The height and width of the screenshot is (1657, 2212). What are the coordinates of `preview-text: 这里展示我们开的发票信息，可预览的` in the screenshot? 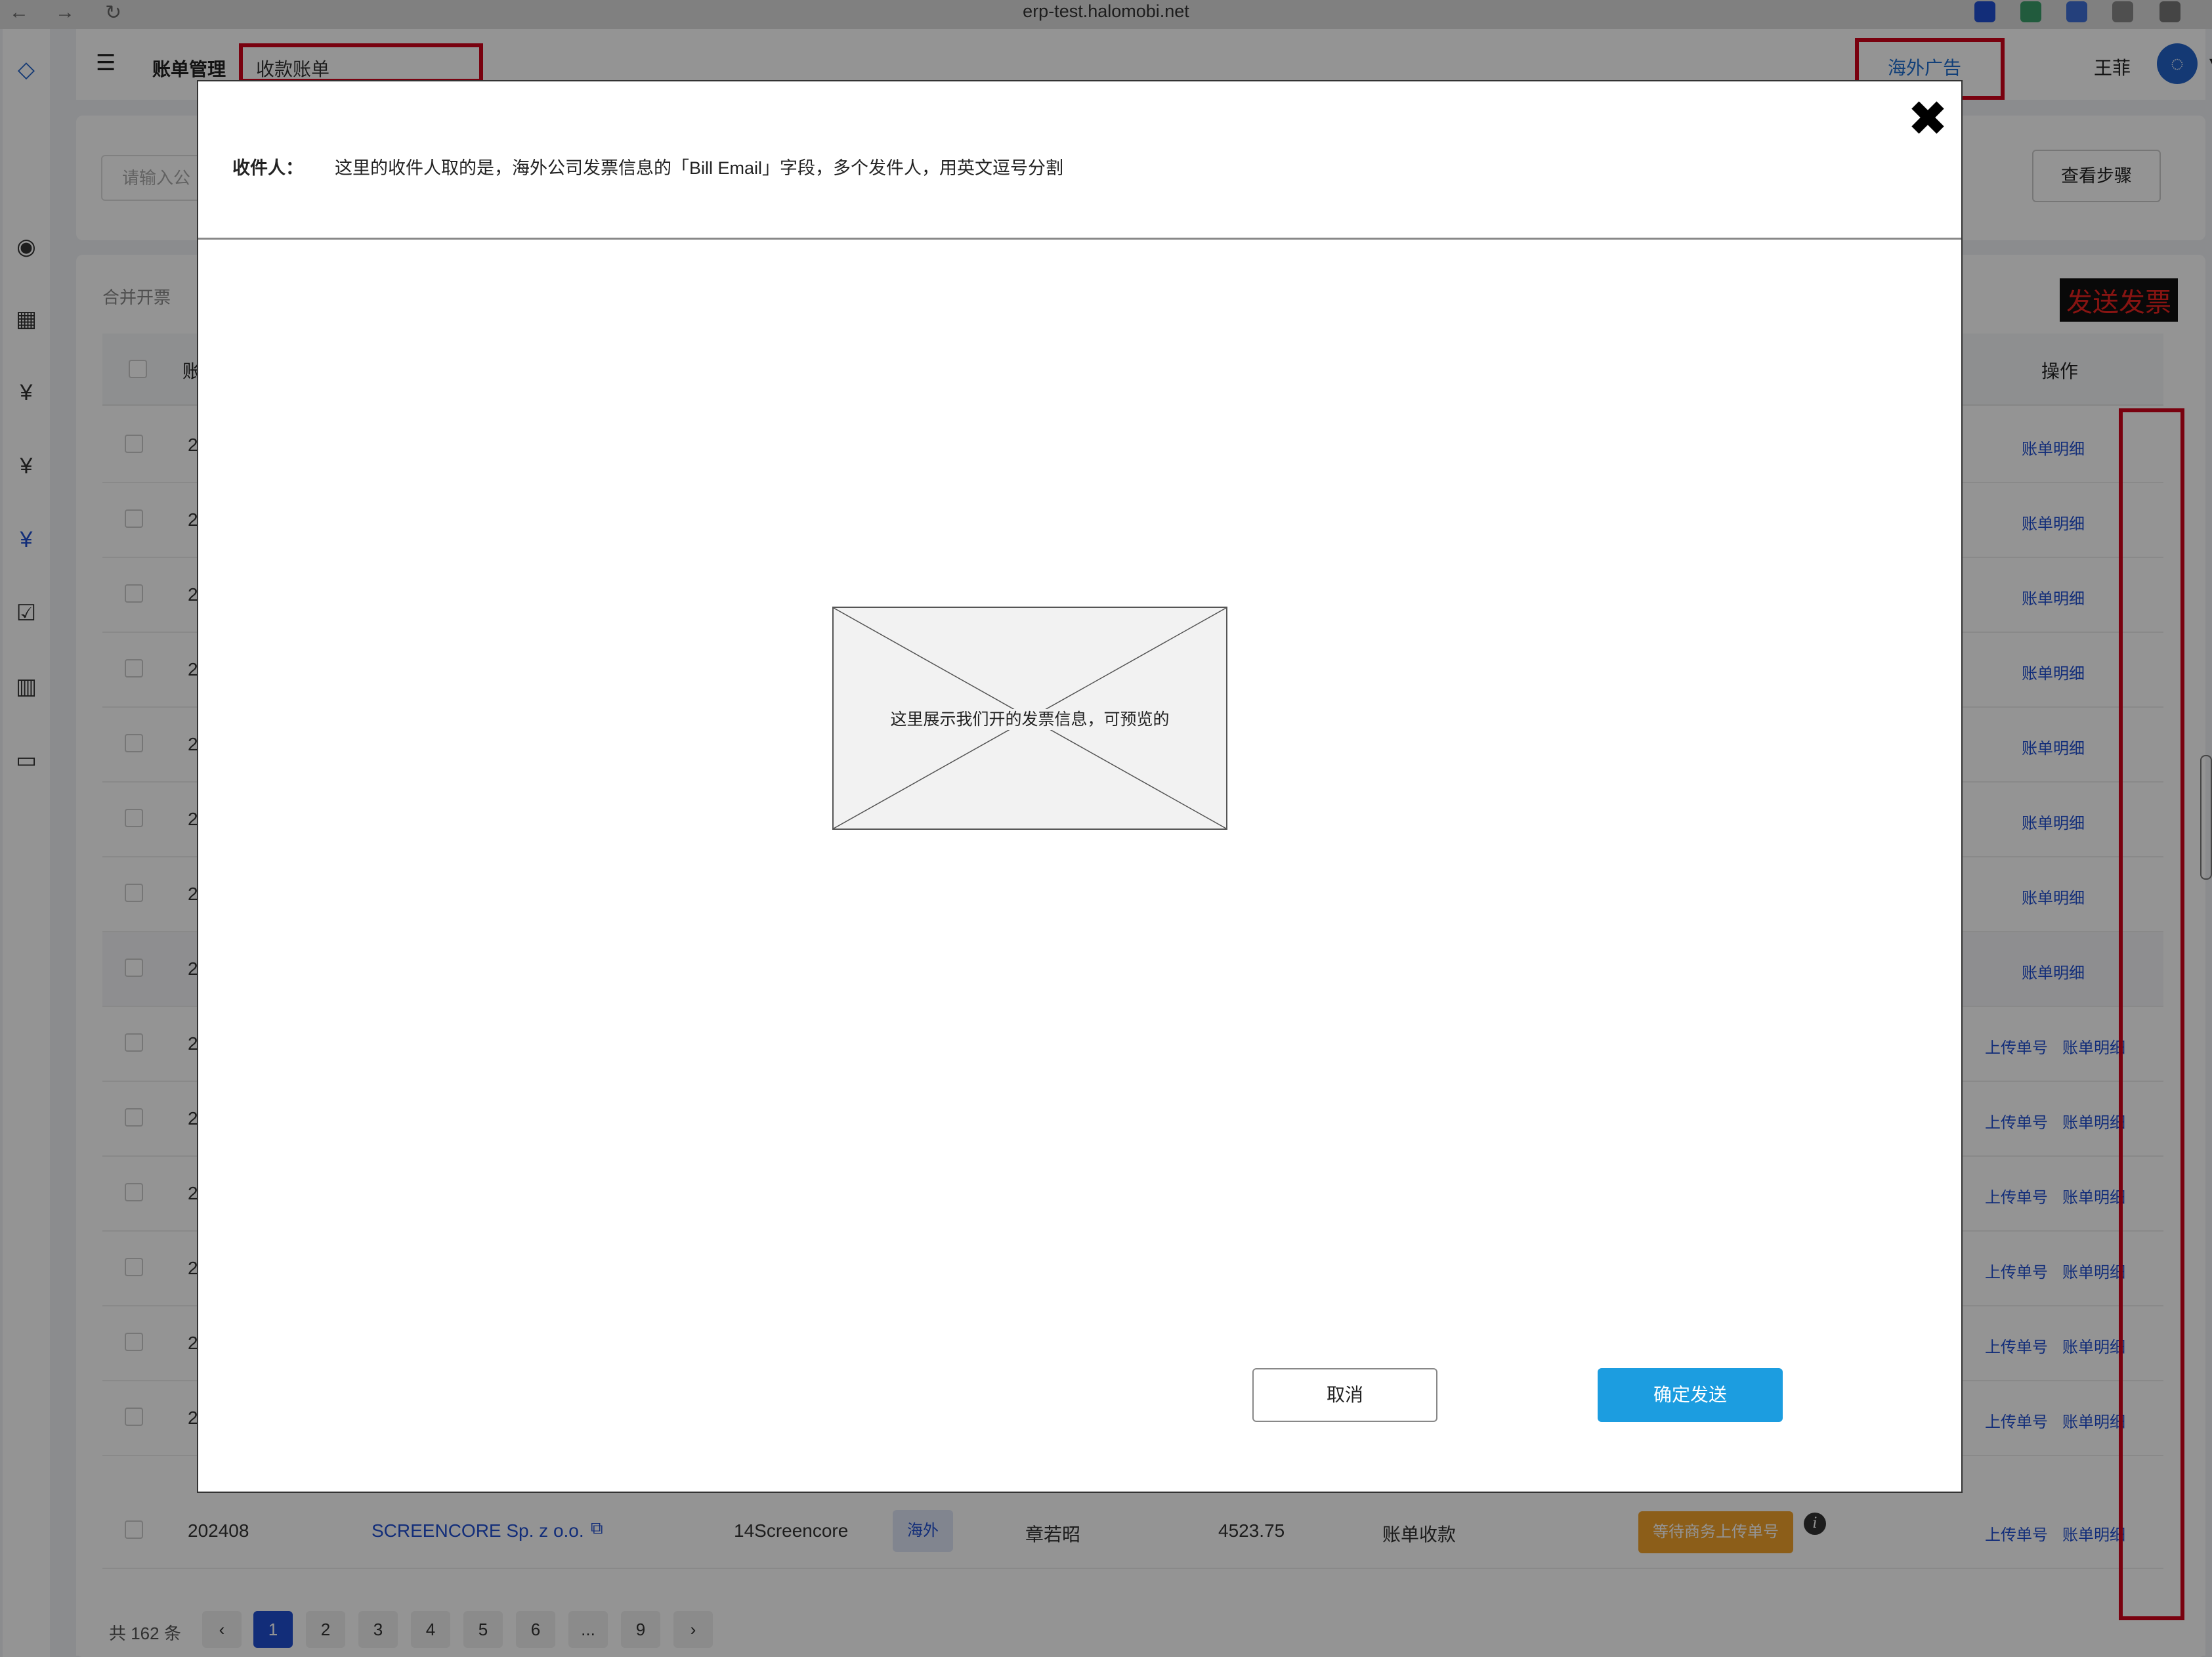 It's located at (1030, 719).